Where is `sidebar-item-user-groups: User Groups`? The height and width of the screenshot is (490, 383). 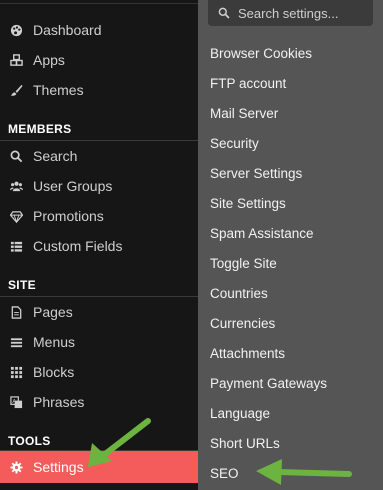 sidebar-item-user-groups: User Groups is located at coordinates (99, 186).